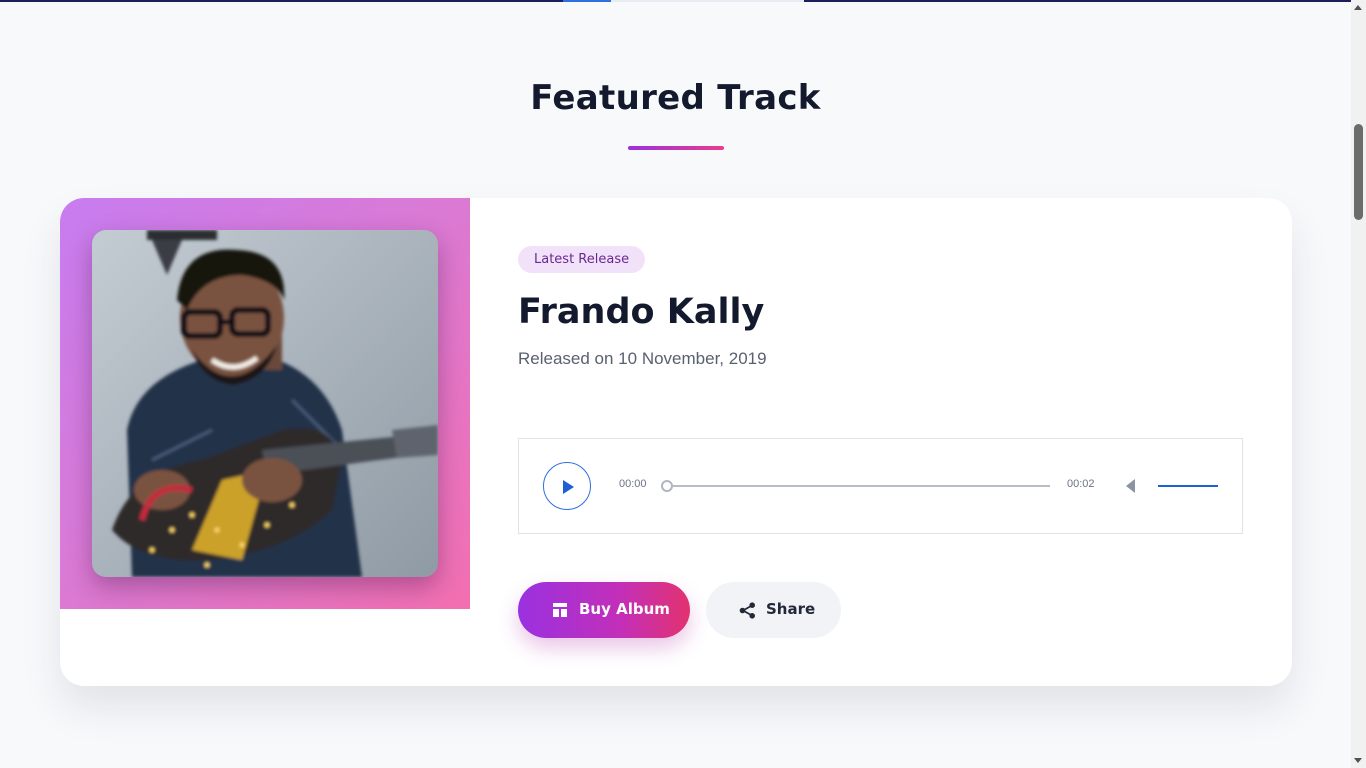 The width and height of the screenshot is (1366, 768). I want to click on release-date: Released on 10 November, 2019, so click(642, 358).